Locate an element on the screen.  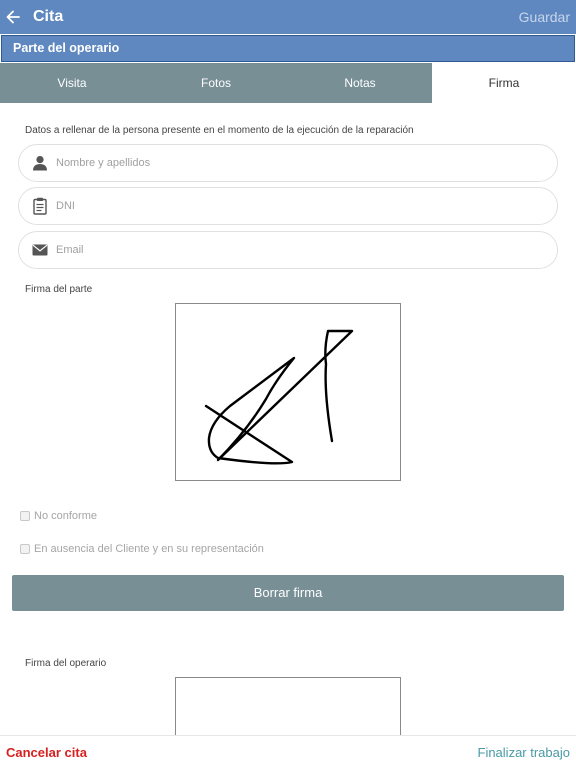
tab-firma: Firma is located at coordinates (504, 83).